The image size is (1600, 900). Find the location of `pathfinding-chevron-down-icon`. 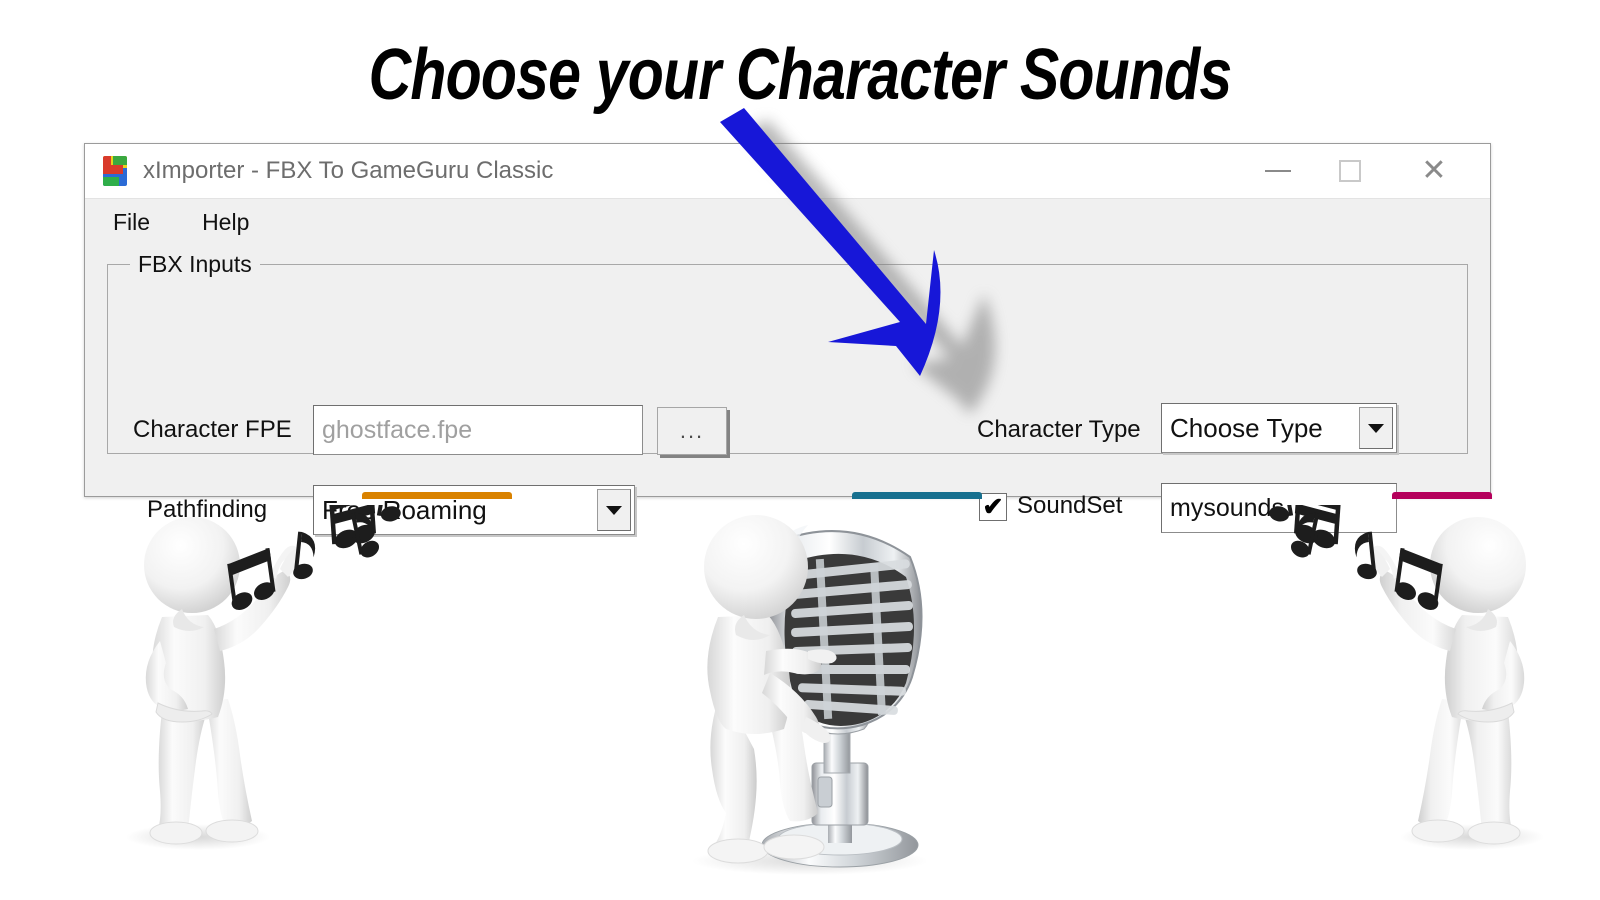

pathfinding-chevron-down-icon is located at coordinates (614, 510).